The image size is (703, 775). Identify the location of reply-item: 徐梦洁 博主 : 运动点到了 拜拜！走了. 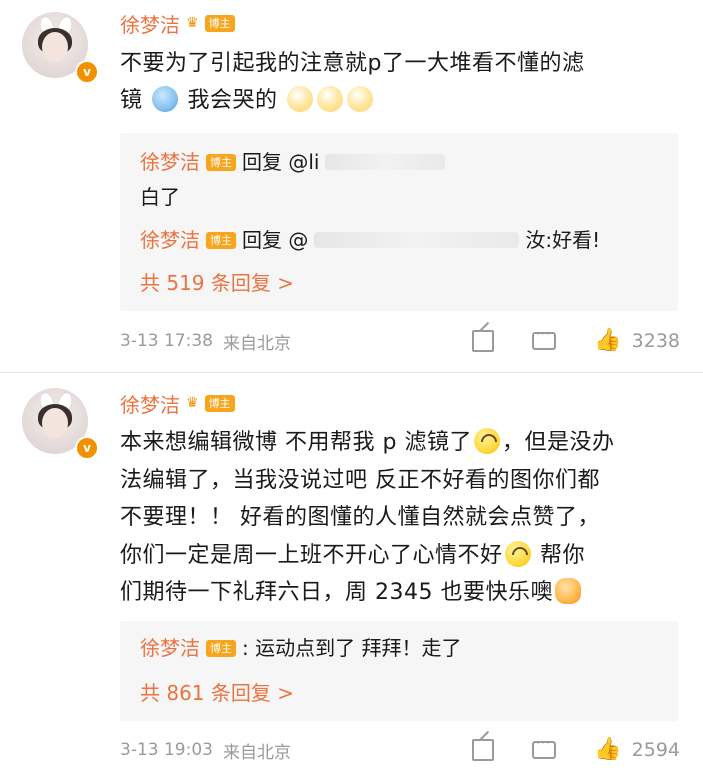
(300, 648).